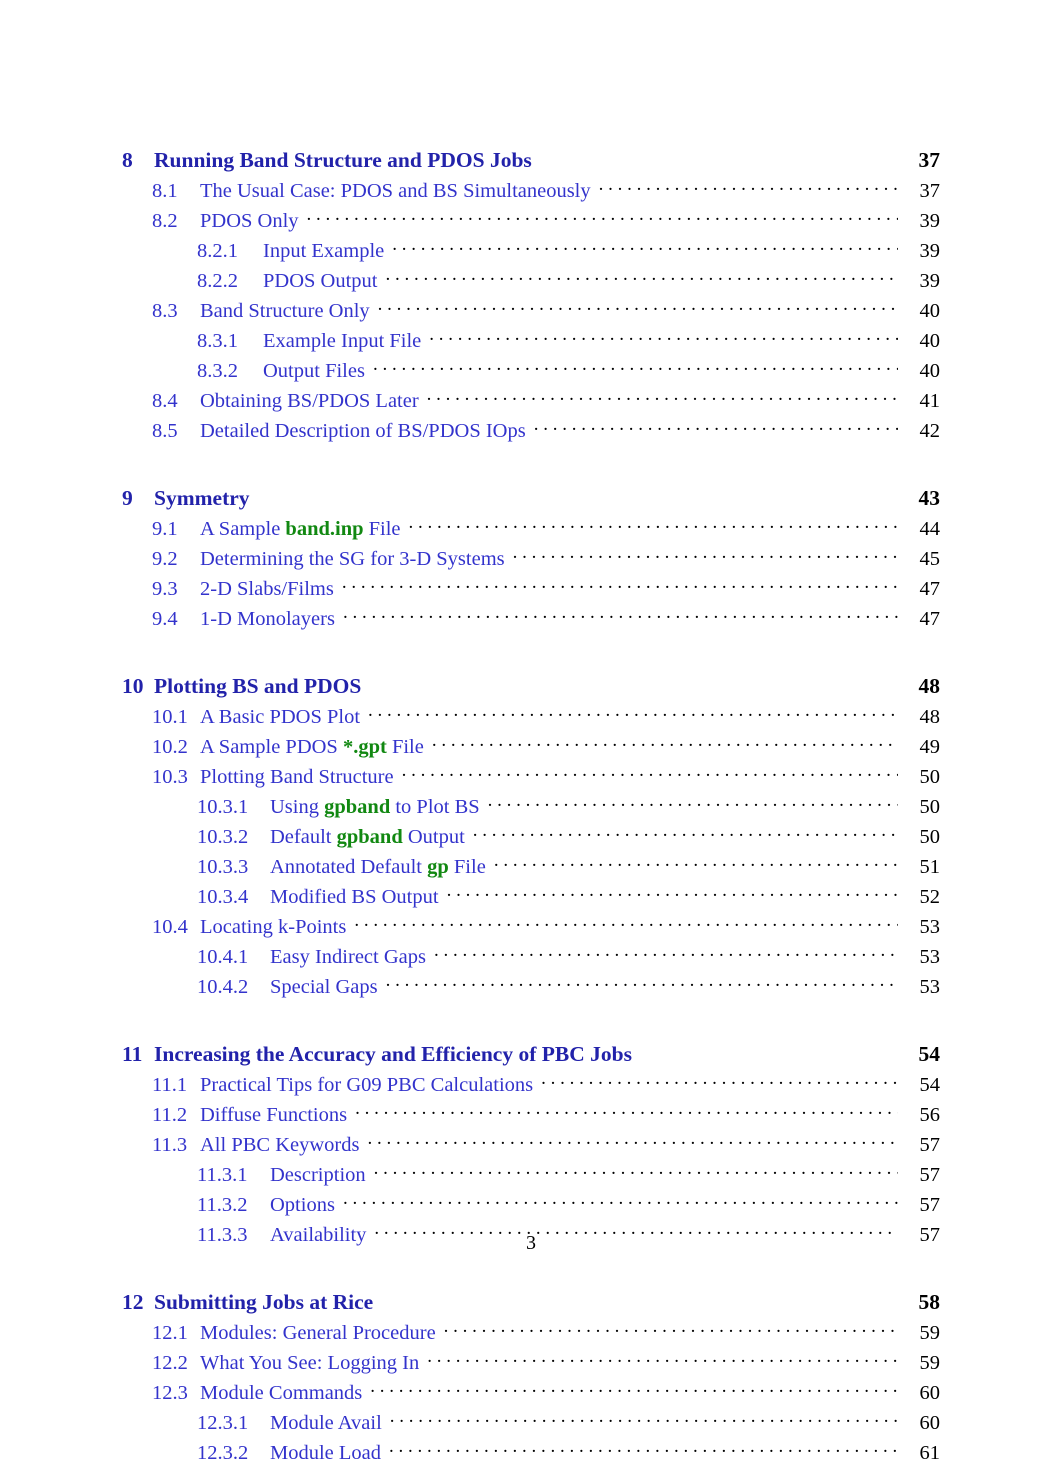  What do you see at coordinates (280, 716) in the screenshot?
I see `toc-entry-title: A Basic PDOS Plot` at bounding box center [280, 716].